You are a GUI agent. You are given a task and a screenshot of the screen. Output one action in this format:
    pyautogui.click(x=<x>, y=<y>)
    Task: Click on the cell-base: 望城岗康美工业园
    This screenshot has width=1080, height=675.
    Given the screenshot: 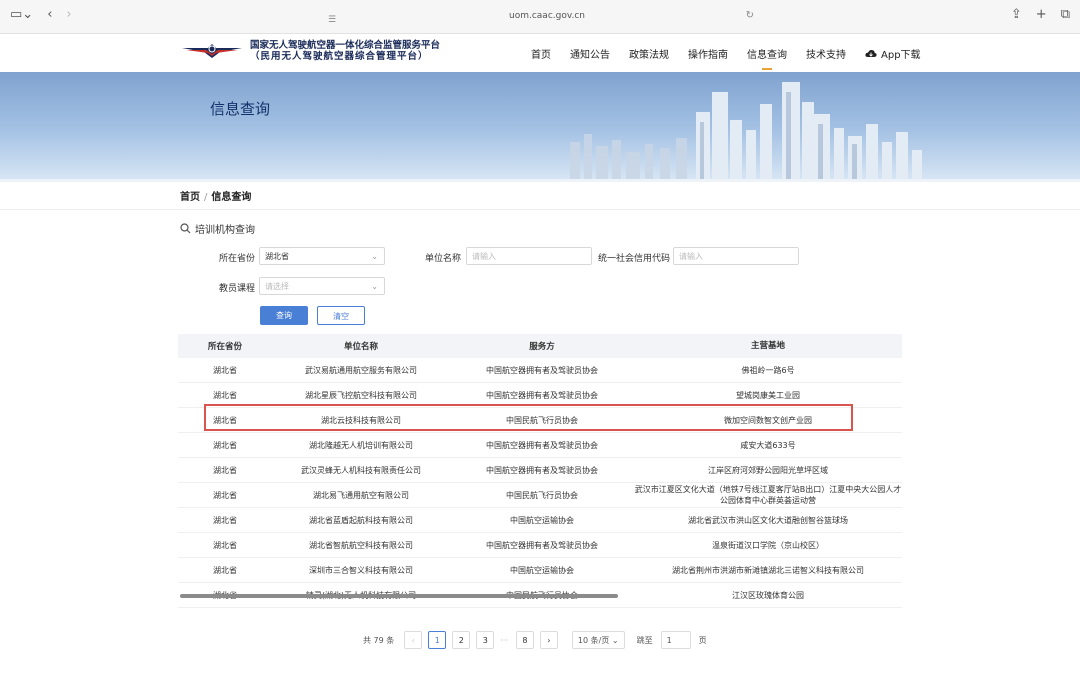 What is the action you would take?
    pyautogui.click(x=768, y=395)
    